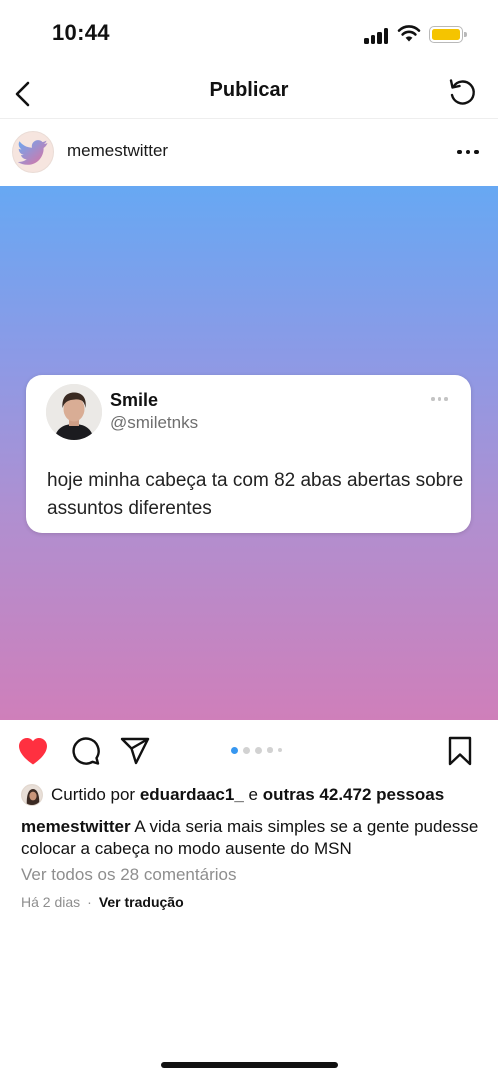  Describe the element at coordinates (249, 90) in the screenshot. I see `page-title: Publicar` at that location.